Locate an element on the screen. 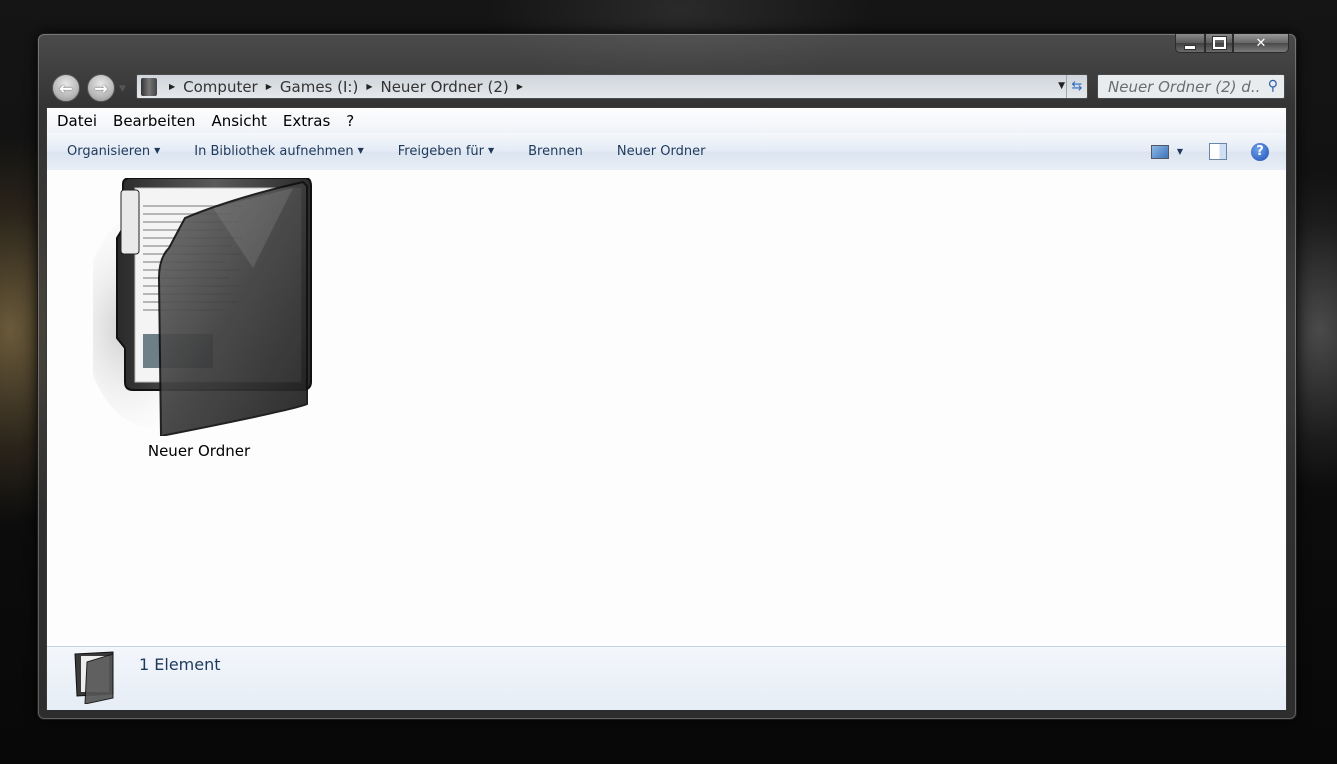 The height and width of the screenshot is (764, 1337). share-with-label: Freigeben für is located at coordinates (440, 151).